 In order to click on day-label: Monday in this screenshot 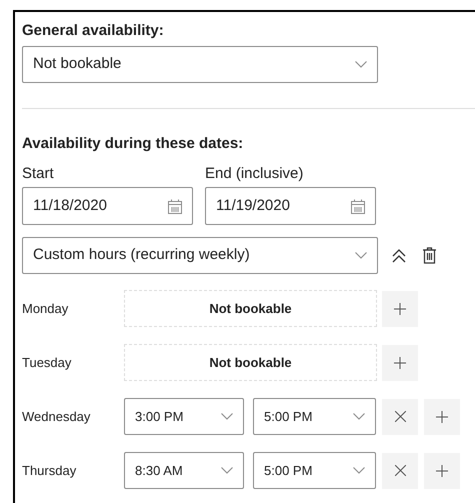, I will do `click(46, 309)`.